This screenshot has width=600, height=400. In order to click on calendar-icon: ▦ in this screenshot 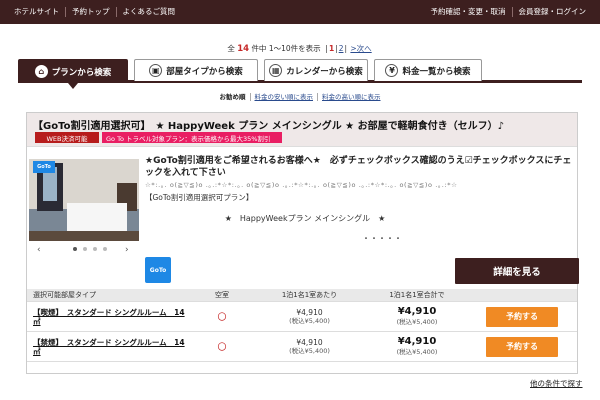, I will do `click(276, 70)`.